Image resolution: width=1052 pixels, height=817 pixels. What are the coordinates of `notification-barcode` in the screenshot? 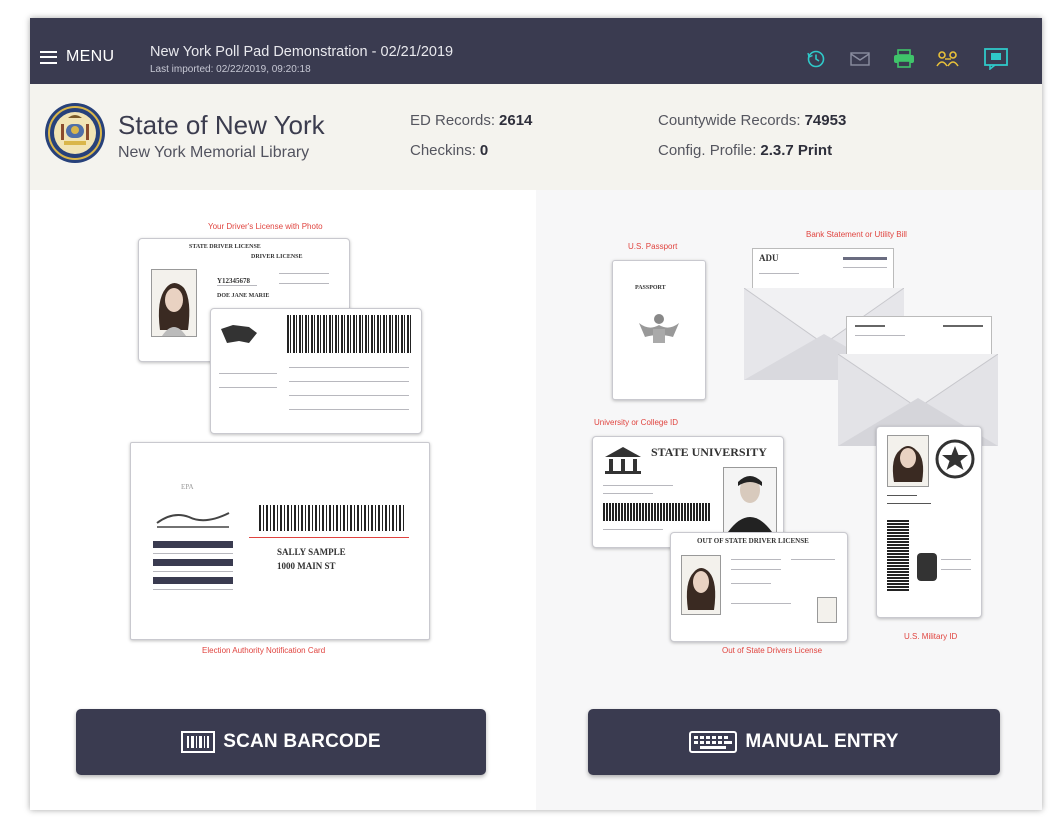 It's located at (332, 518).